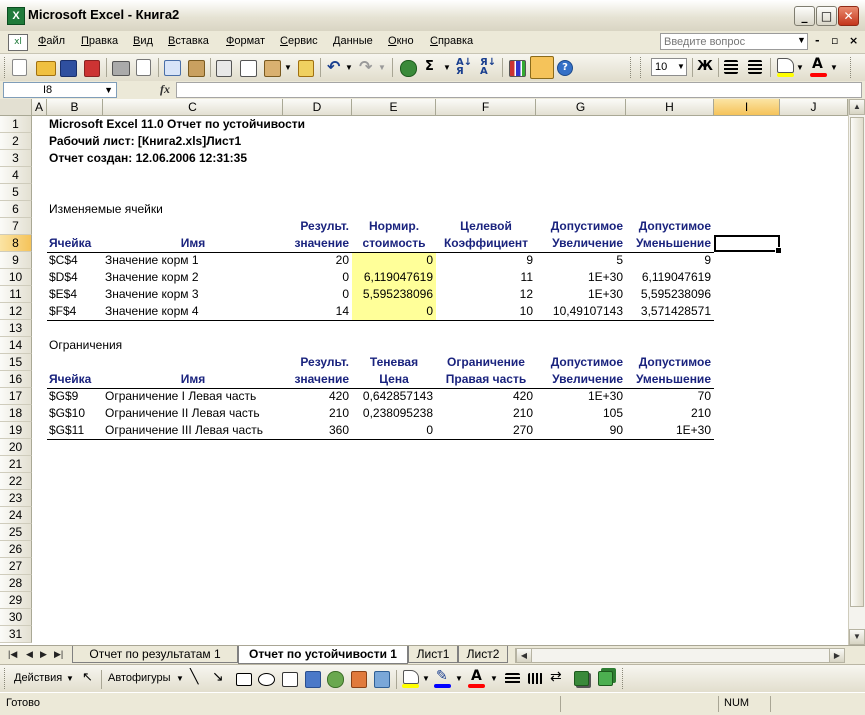  What do you see at coordinates (218, 676) in the screenshot?
I see `arrow-icon: ↘` at bounding box center [218, 676].